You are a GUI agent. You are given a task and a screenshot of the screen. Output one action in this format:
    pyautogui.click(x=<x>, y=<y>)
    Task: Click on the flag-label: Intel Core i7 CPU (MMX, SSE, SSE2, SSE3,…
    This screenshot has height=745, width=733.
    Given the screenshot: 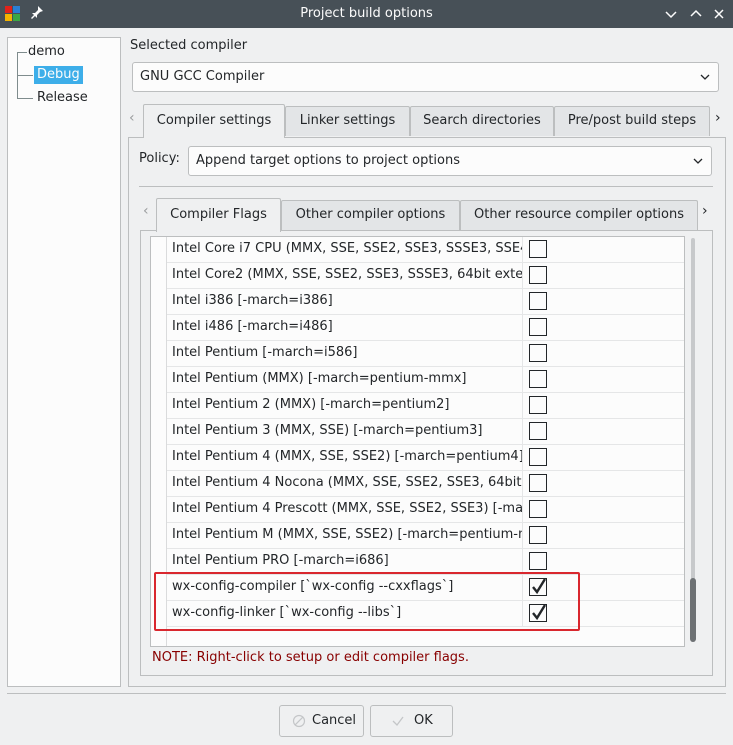 What is the action you would take?
    pyautogui.click(x=347, y=248)
    